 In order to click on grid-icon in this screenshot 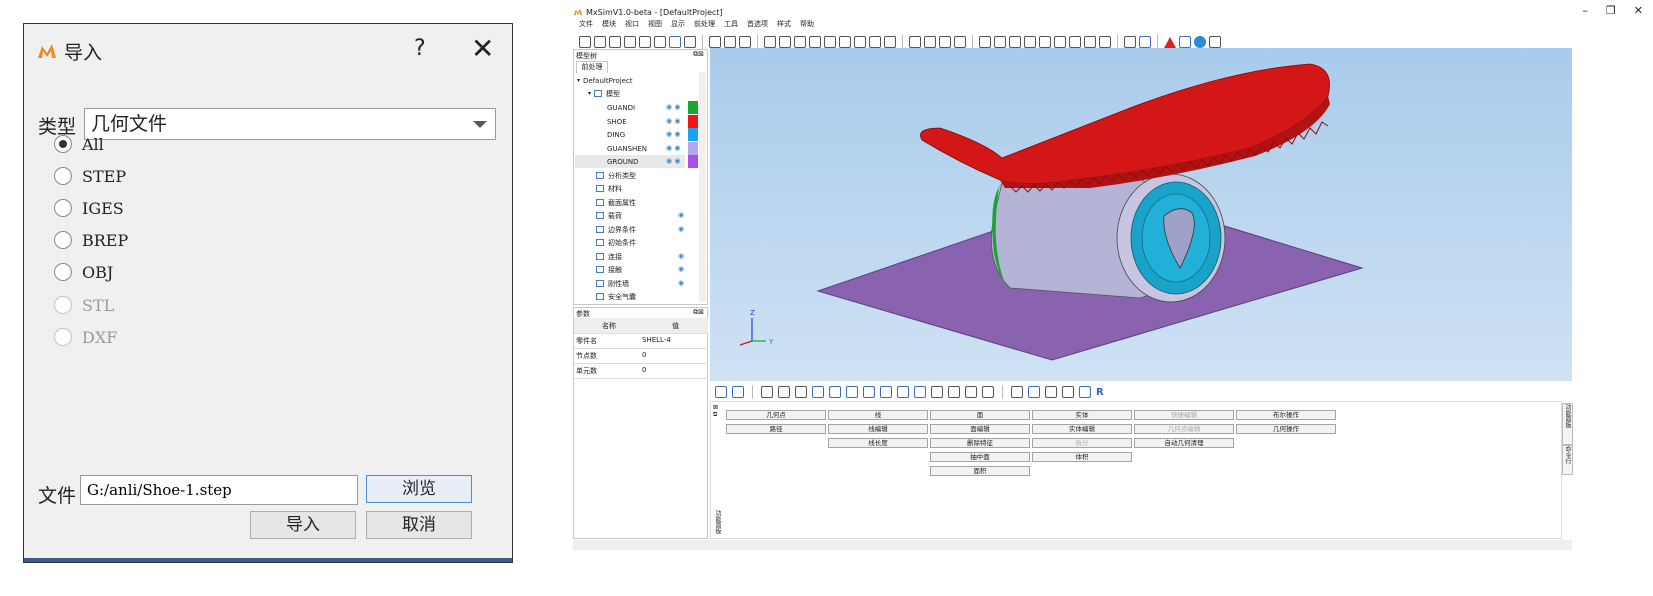, I will do `click(1034, 392)`.